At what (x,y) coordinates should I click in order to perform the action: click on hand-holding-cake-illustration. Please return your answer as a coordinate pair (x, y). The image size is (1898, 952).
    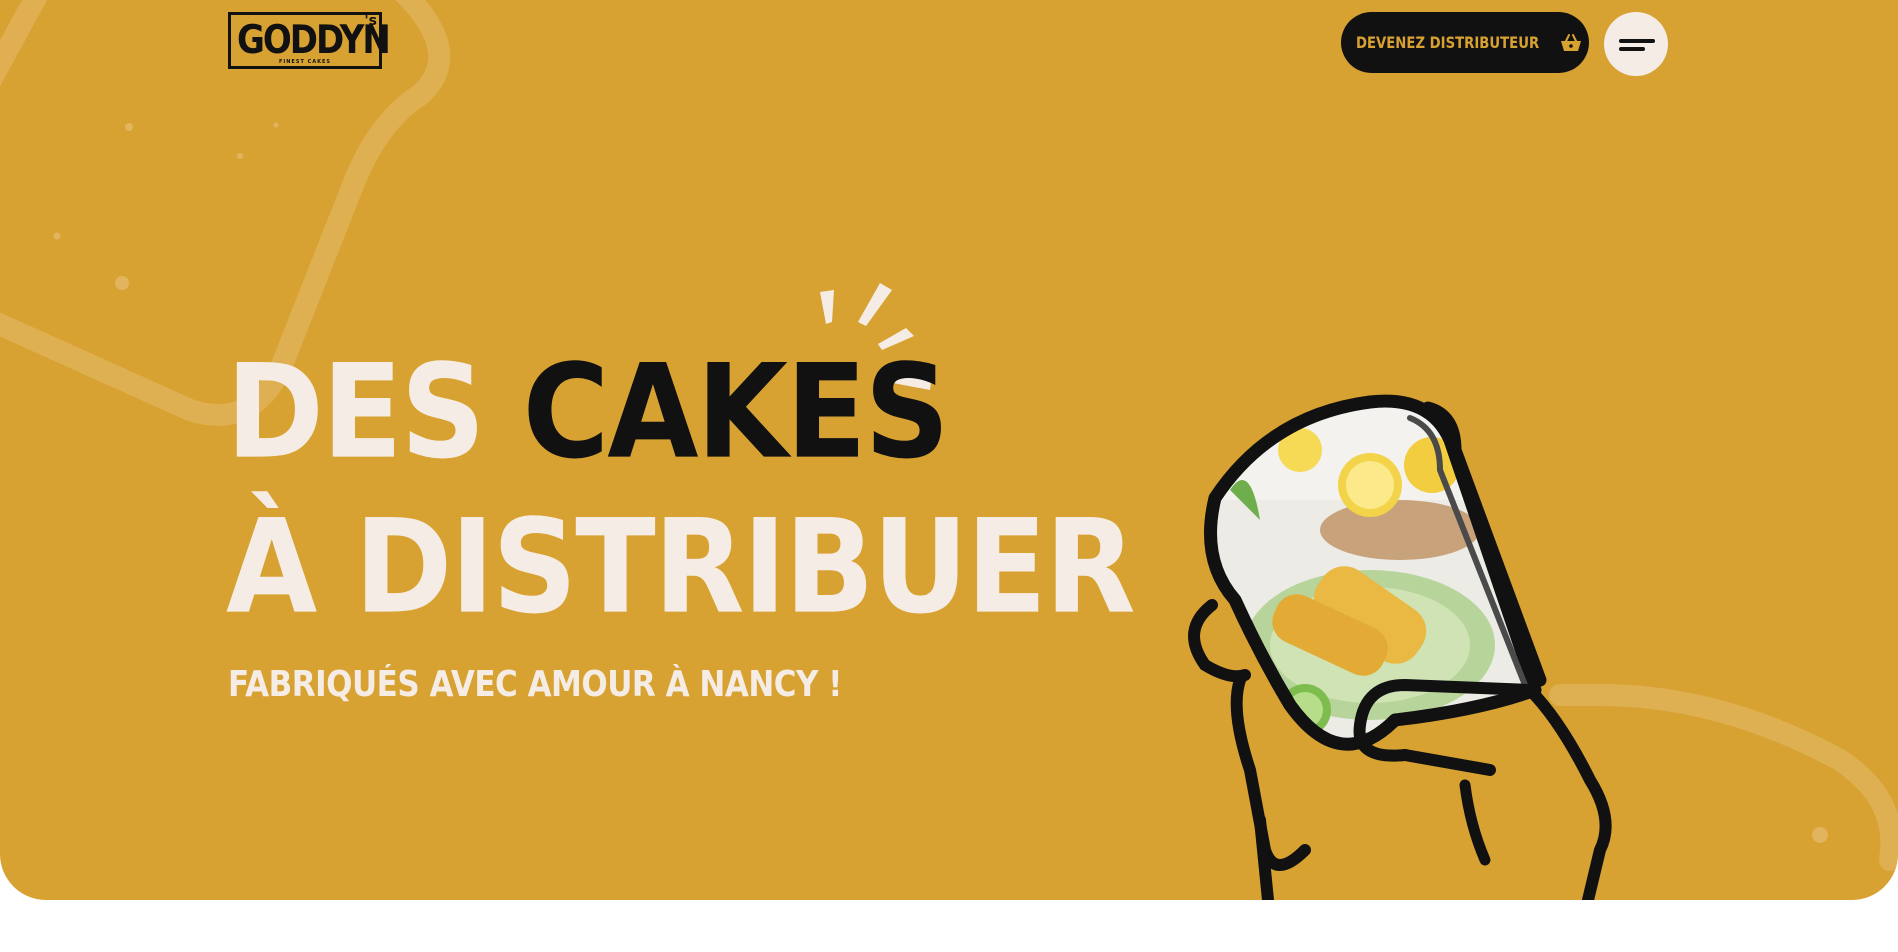
    Looking at the image, I should click on (1400, 647).